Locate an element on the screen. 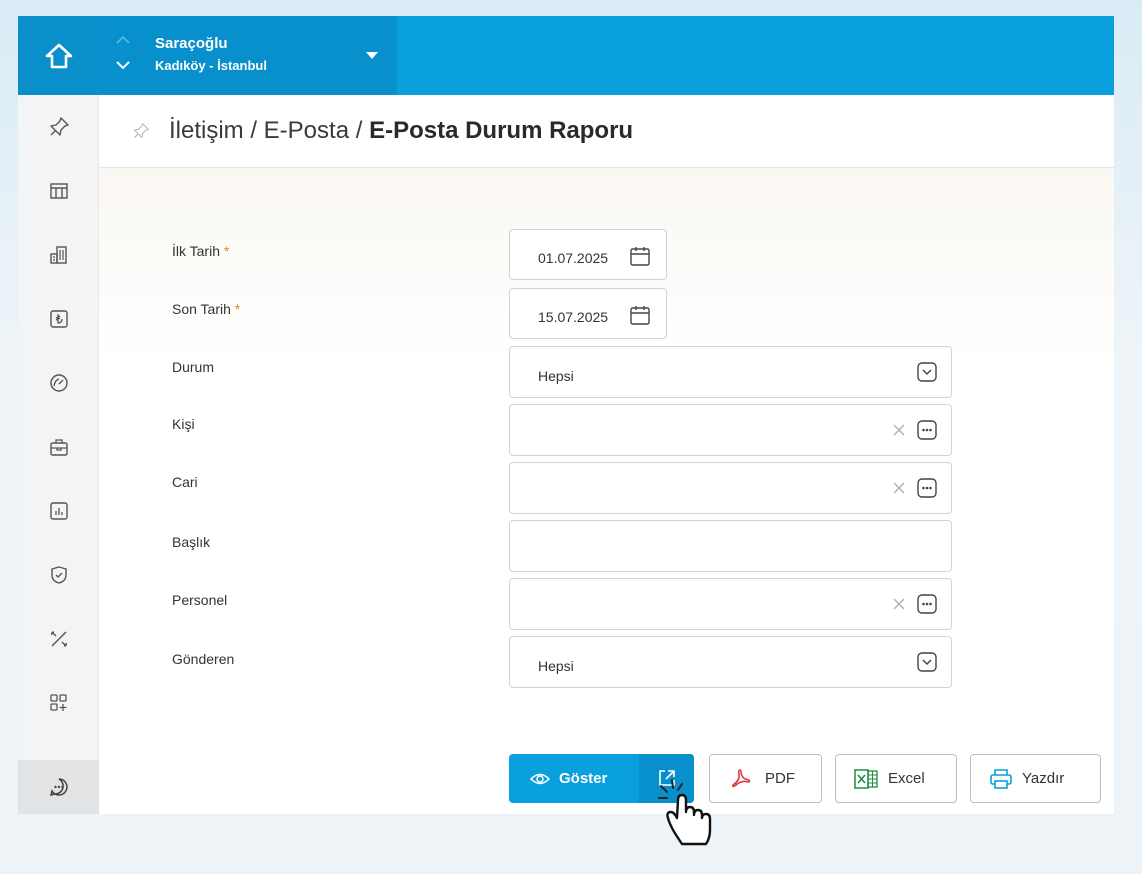 The width and height of the screenshot is (1142, 874). caret-down-icon is located at coordinates (372, 55).